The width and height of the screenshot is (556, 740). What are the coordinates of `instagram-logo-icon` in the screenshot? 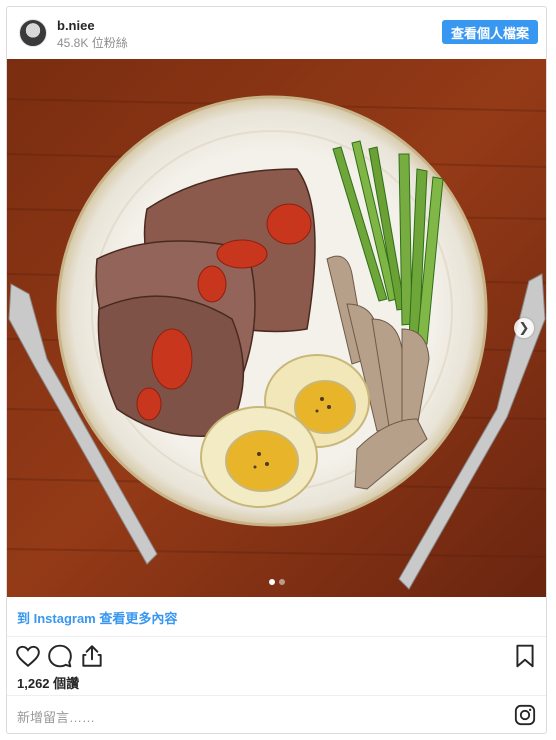 It's located at (525, 715).